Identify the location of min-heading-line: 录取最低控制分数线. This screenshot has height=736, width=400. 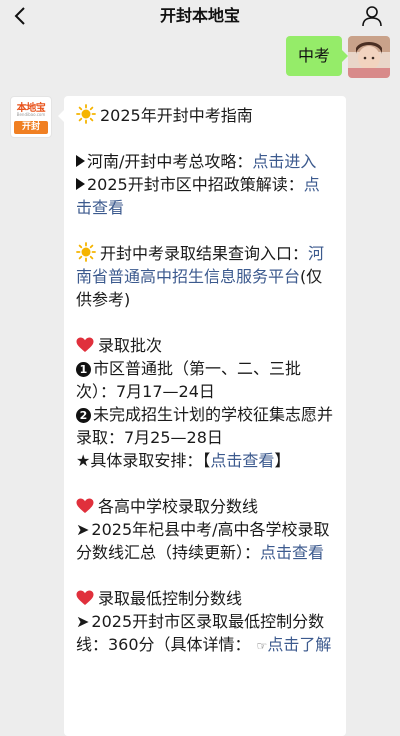
(205, 598).